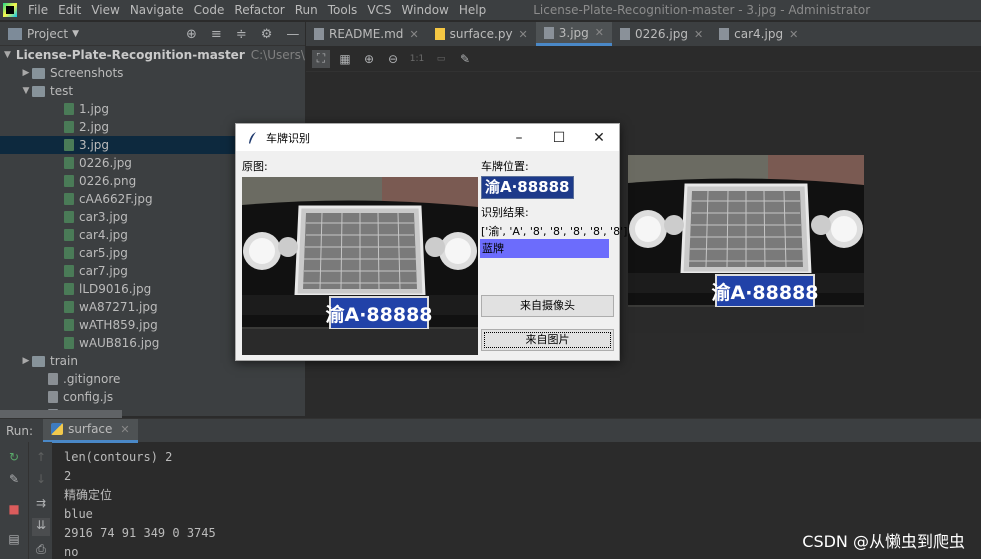 Image resolution: width=981 pixels, height=559 pixels. I want to click on wrench-icon: ✎, so click(14, 479).